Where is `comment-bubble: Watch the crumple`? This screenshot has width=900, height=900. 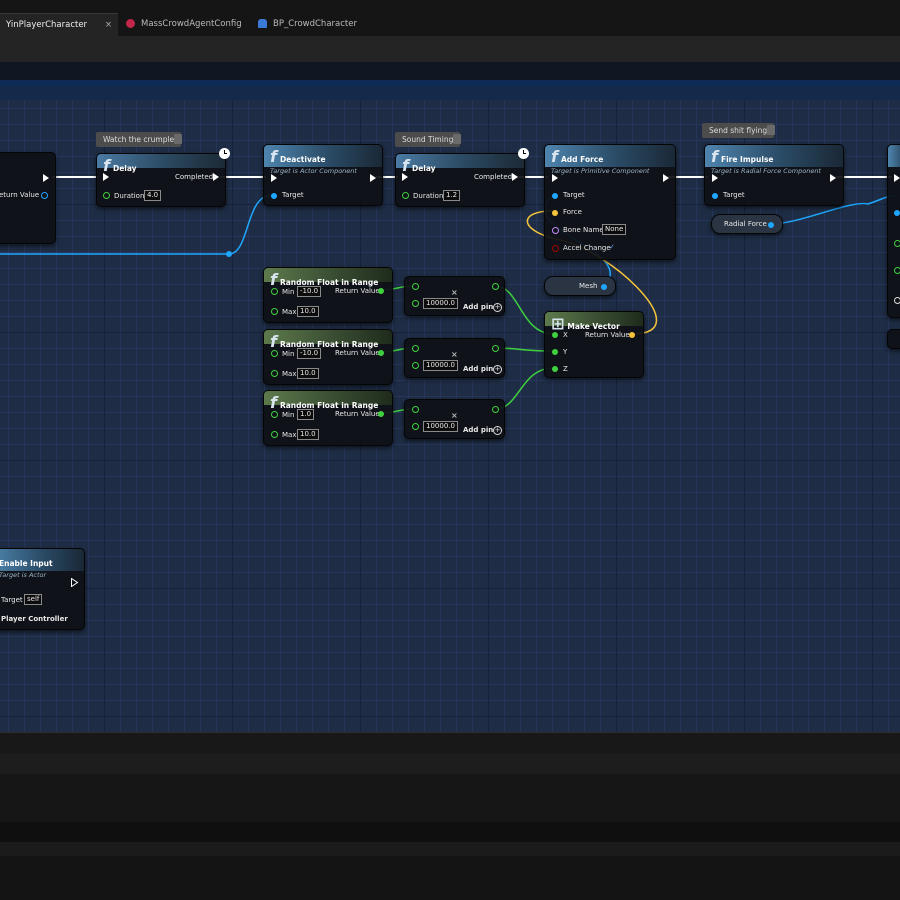 comment-bubble: Watch the crumple is located at coordinates (139, 139).